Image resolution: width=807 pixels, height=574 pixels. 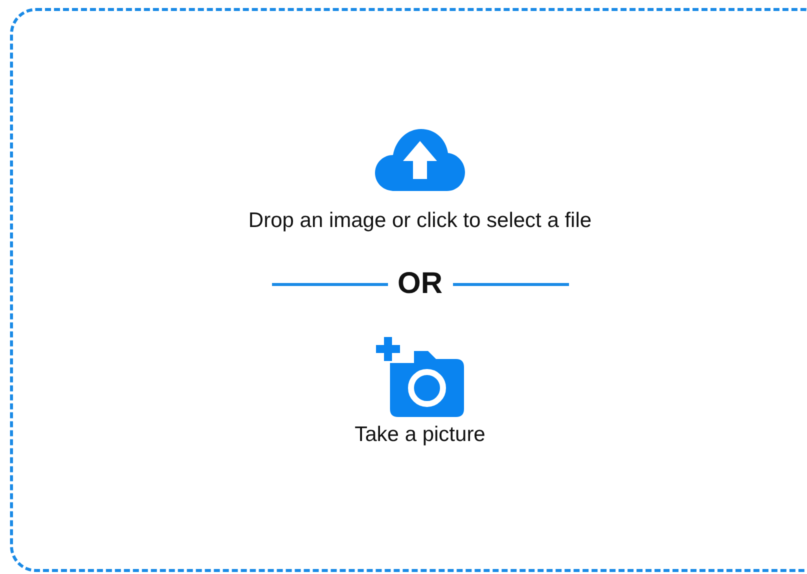 What do you see at coordinates (420, 377) in the screenshot?
I see `add-camera-icon` at bounding box center [420, 377].